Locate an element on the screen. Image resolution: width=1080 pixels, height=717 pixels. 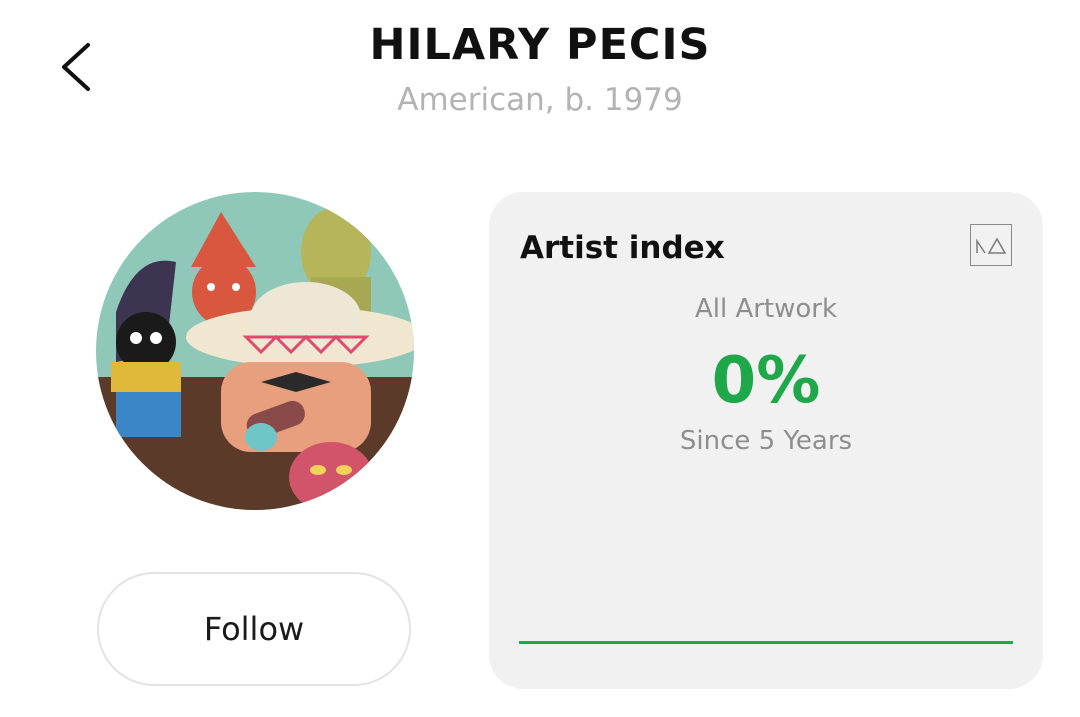
artist-index-logo-icon is located at coordinates (991, 245).